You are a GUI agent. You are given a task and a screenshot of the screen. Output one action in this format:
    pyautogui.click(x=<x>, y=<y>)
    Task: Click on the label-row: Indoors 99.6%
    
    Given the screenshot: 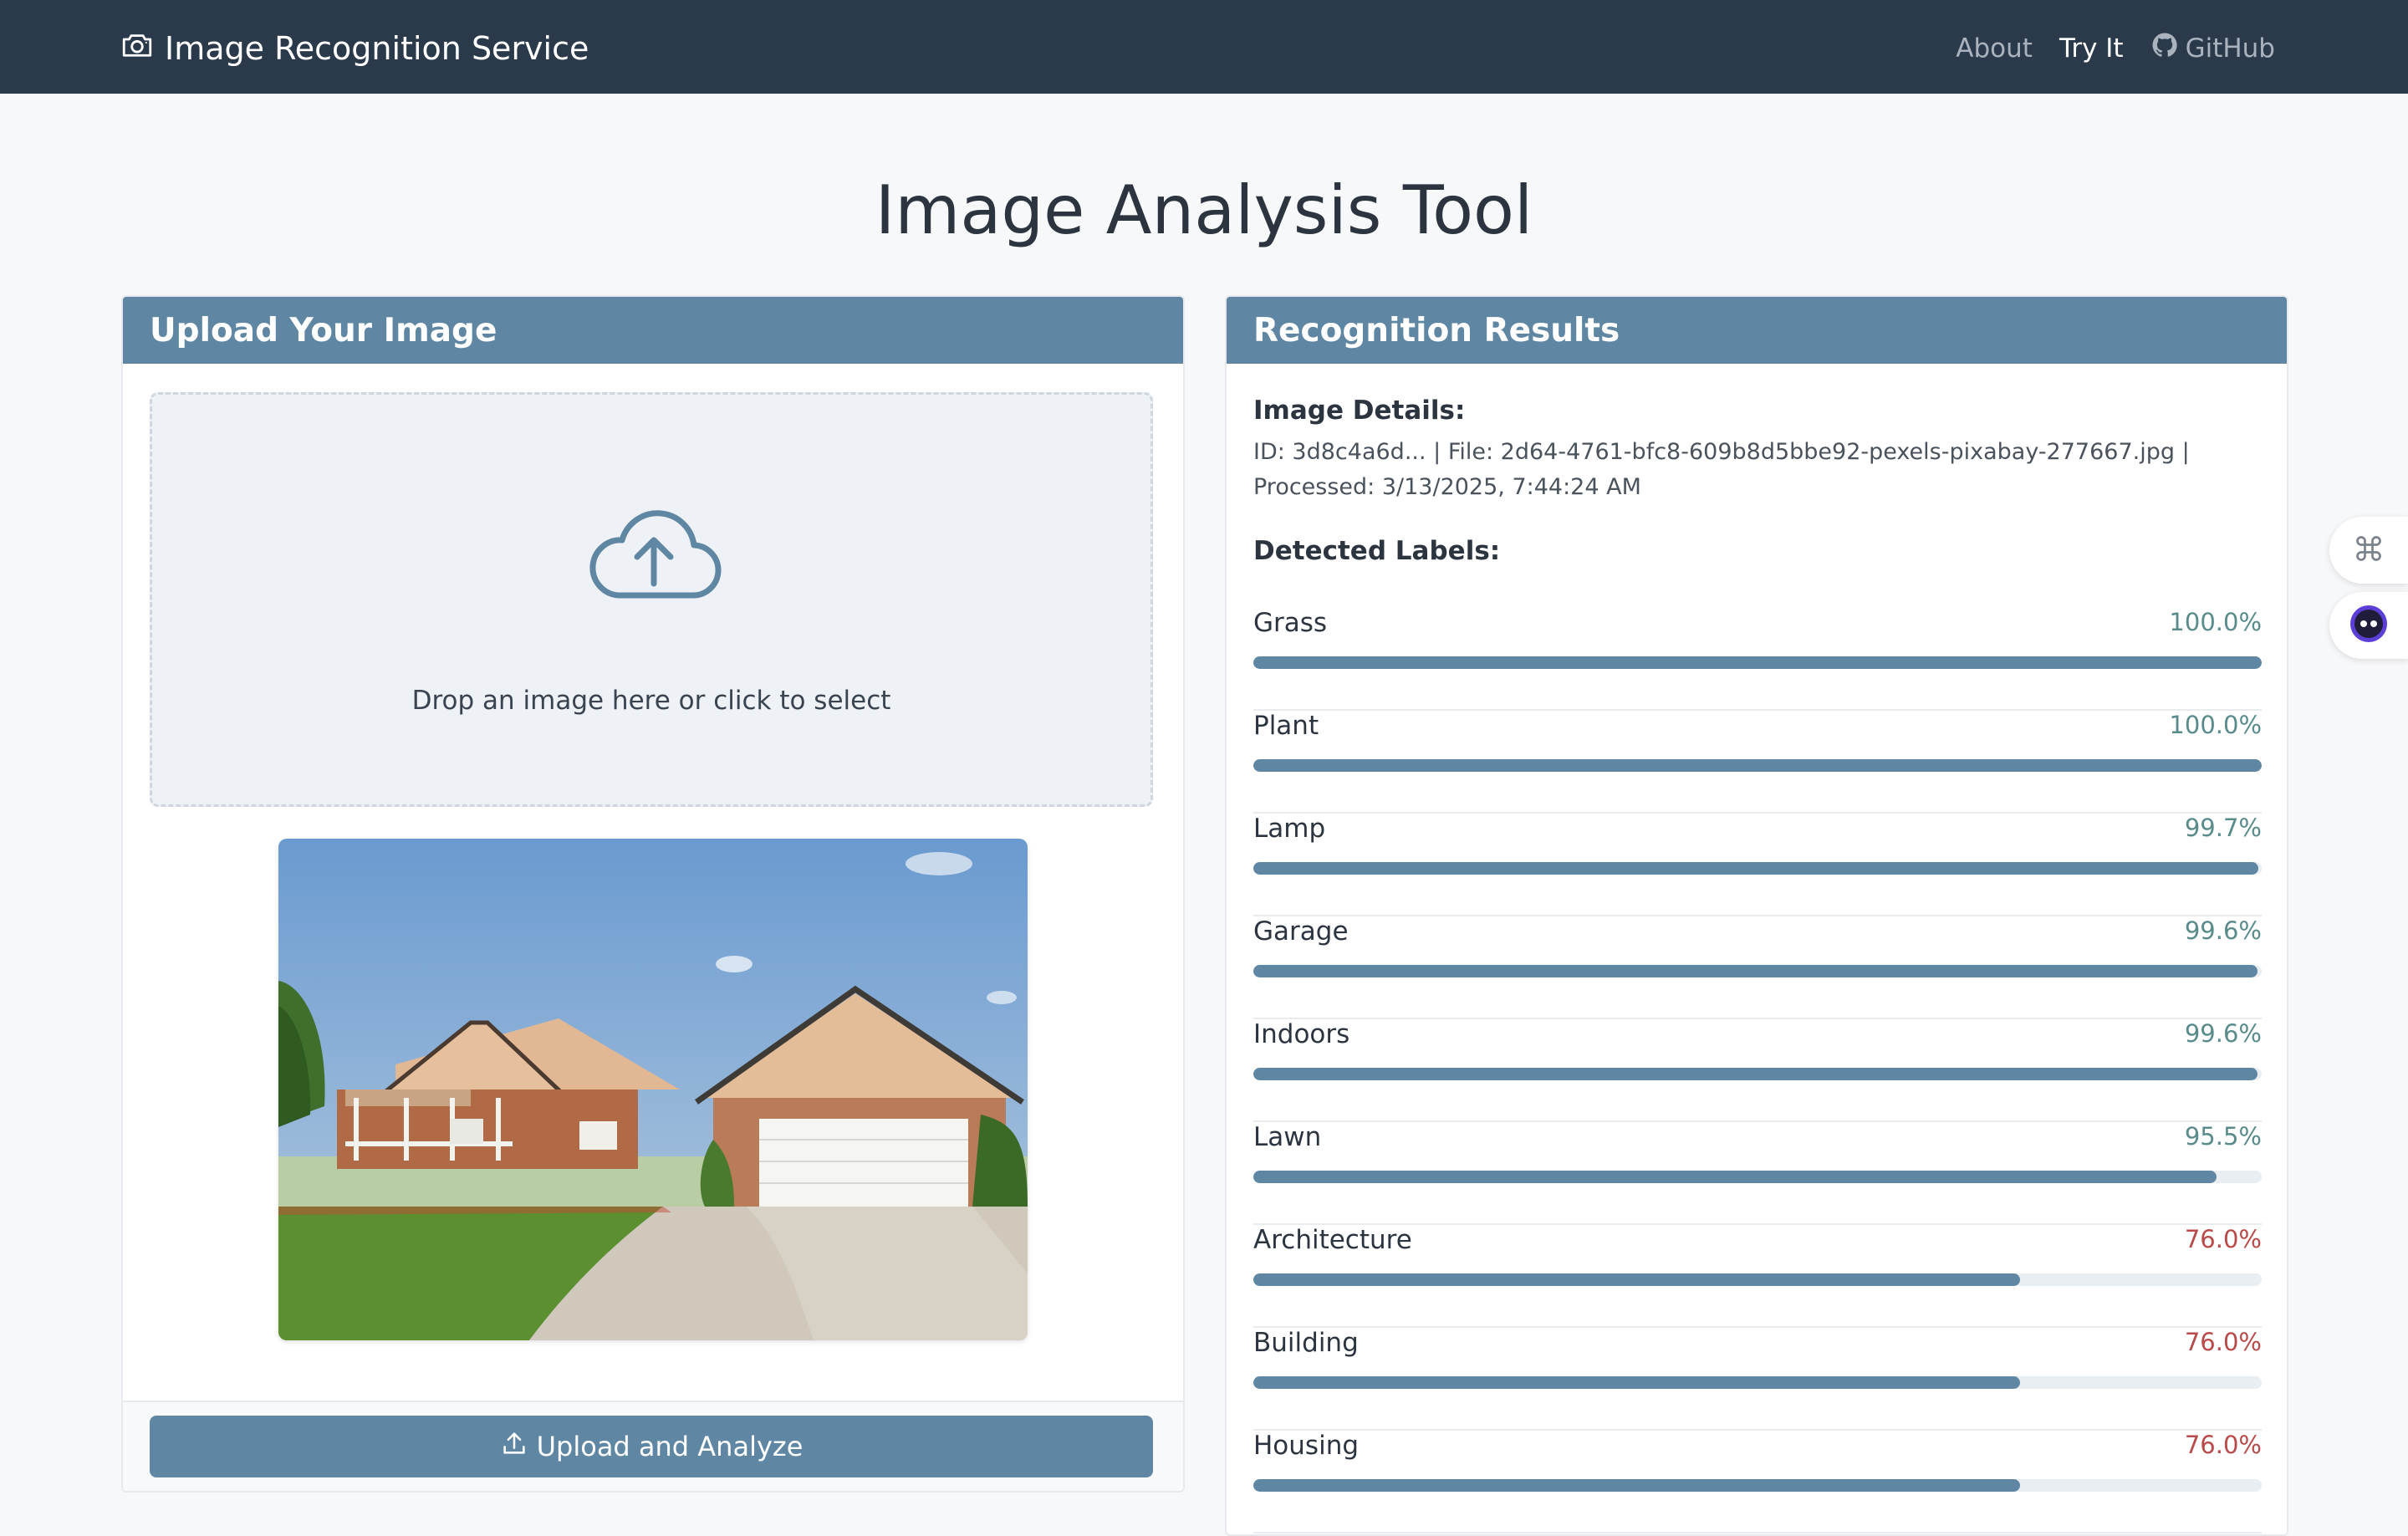 What is the action you would take?
    pyautogui.click(x=1757, y=1070)
    